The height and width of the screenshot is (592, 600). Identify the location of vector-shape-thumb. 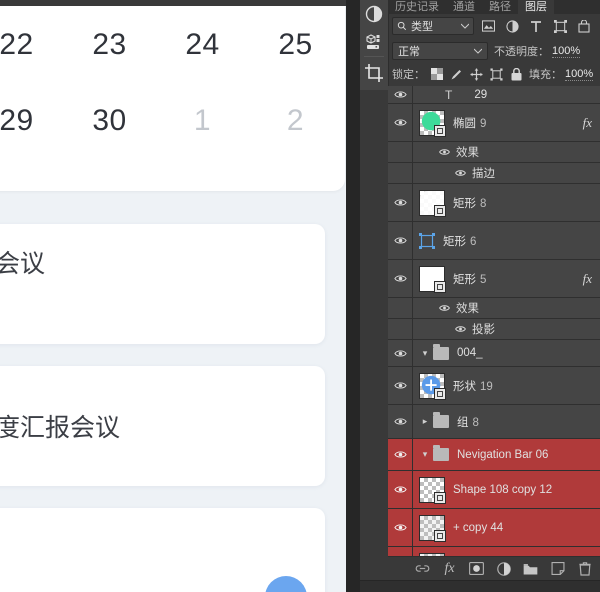
(427, 240).